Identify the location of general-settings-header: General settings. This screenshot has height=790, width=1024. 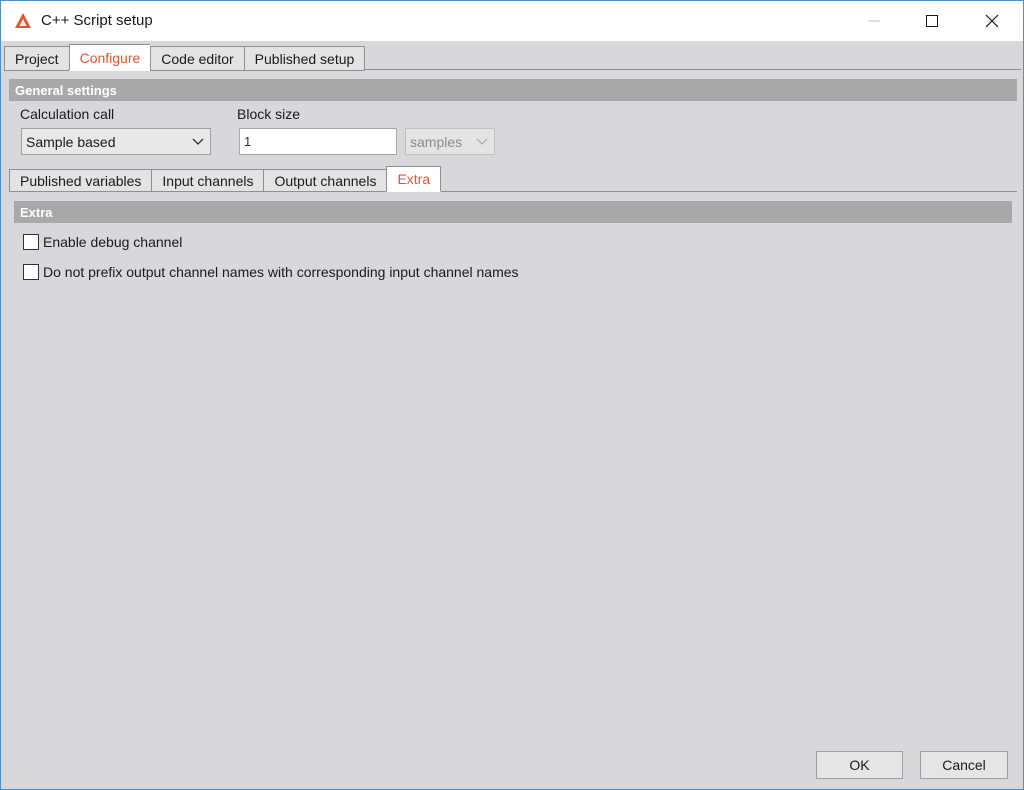
(513, 90).